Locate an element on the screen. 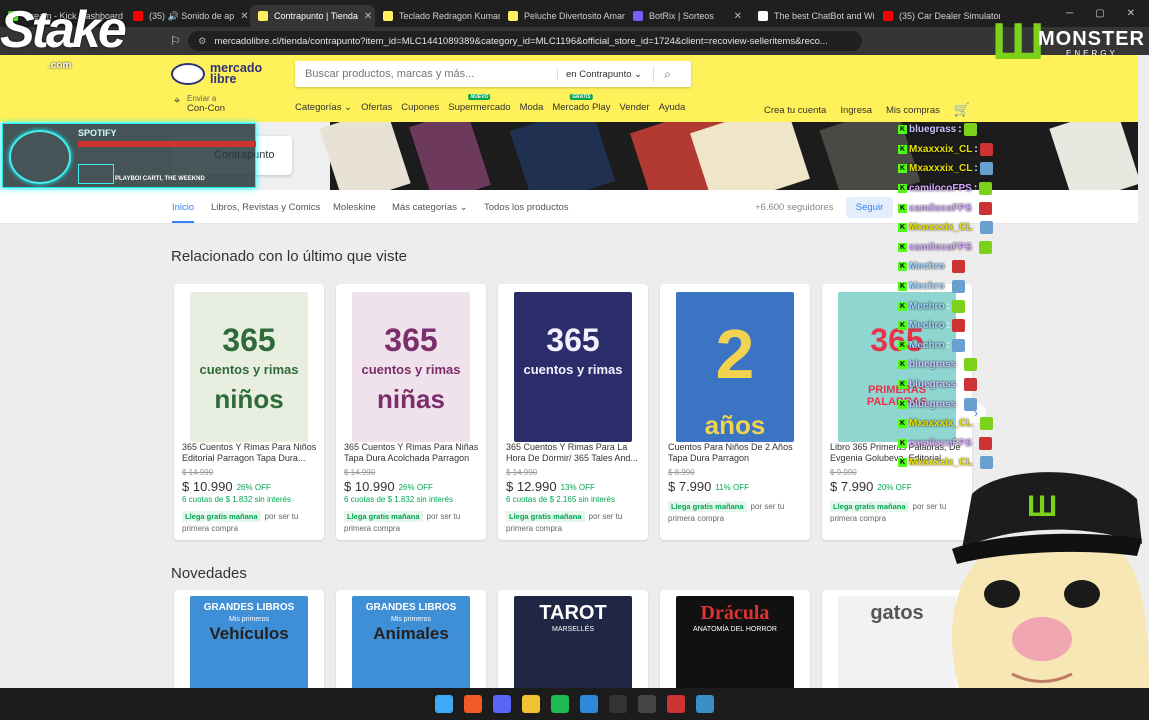 This screenshot has height=720, width=1149. create-account-link: Crea tu cuenta is located at coordinates (795, 110).